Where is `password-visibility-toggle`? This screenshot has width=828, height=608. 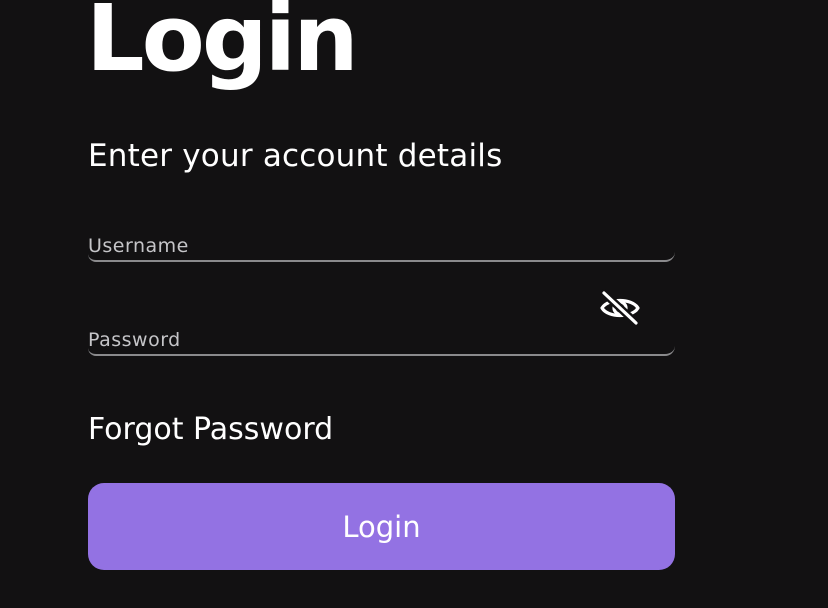
password-visibility-toggle is located at coordinates (620, 308).